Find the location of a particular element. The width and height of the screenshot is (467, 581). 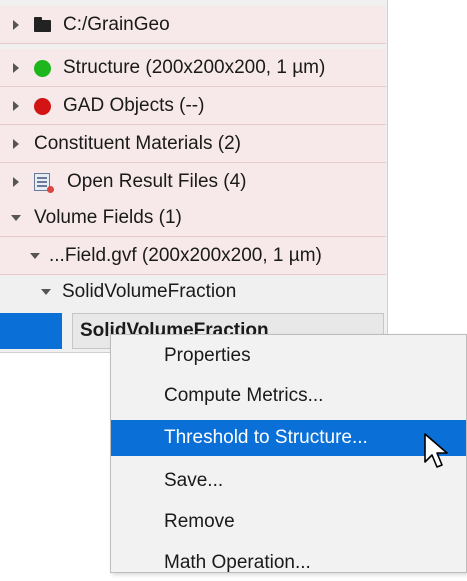

tree-item-label: Open Result Files (4) is located at coordinates (157, 181).